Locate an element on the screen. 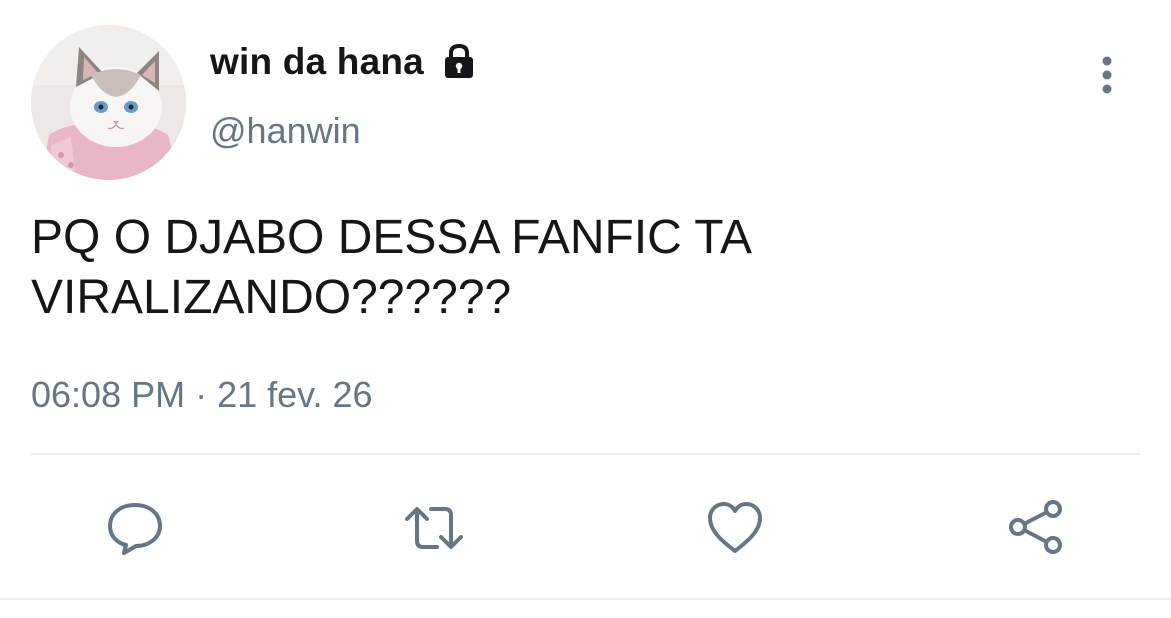  heart-icon is located at coordinates (735, 528).